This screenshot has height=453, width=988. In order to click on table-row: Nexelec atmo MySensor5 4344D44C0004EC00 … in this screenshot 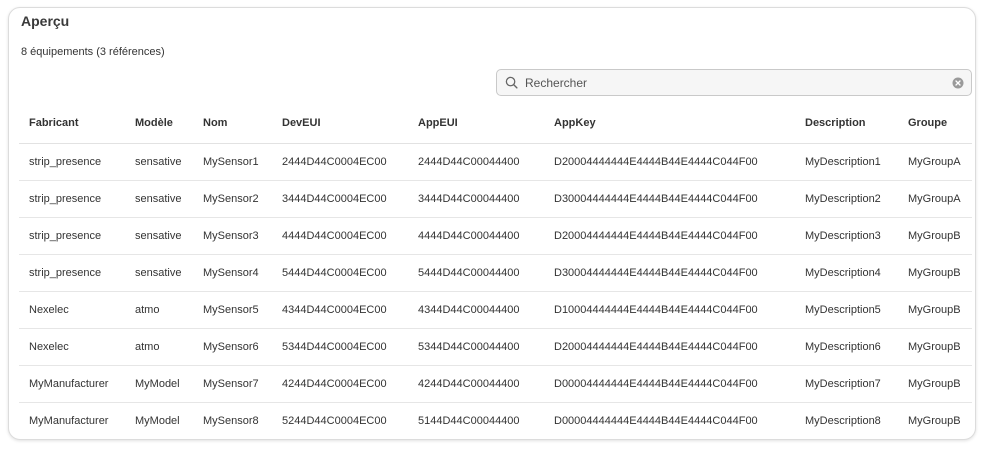, I will do `click(495, 310)`.